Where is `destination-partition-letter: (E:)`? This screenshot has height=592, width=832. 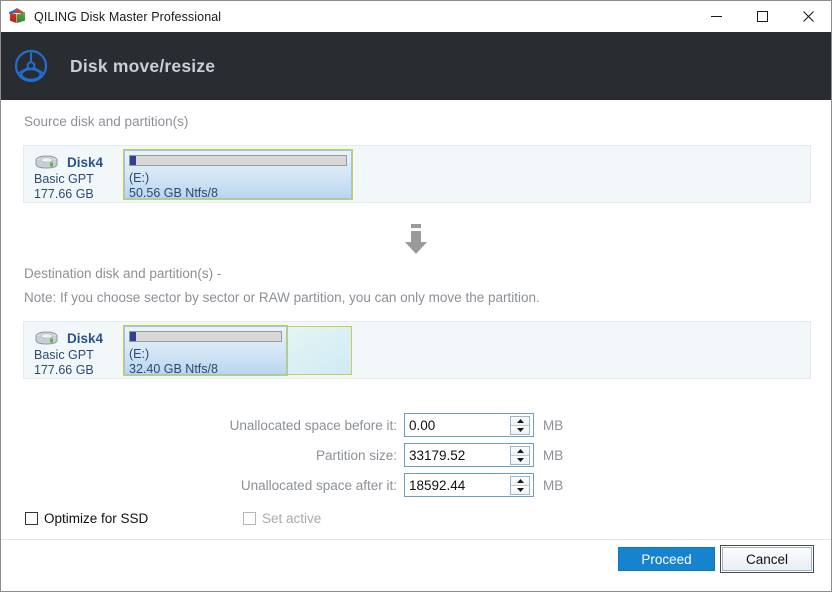 destination-partition-letter: (E:) is located at coordinates (139, 354).